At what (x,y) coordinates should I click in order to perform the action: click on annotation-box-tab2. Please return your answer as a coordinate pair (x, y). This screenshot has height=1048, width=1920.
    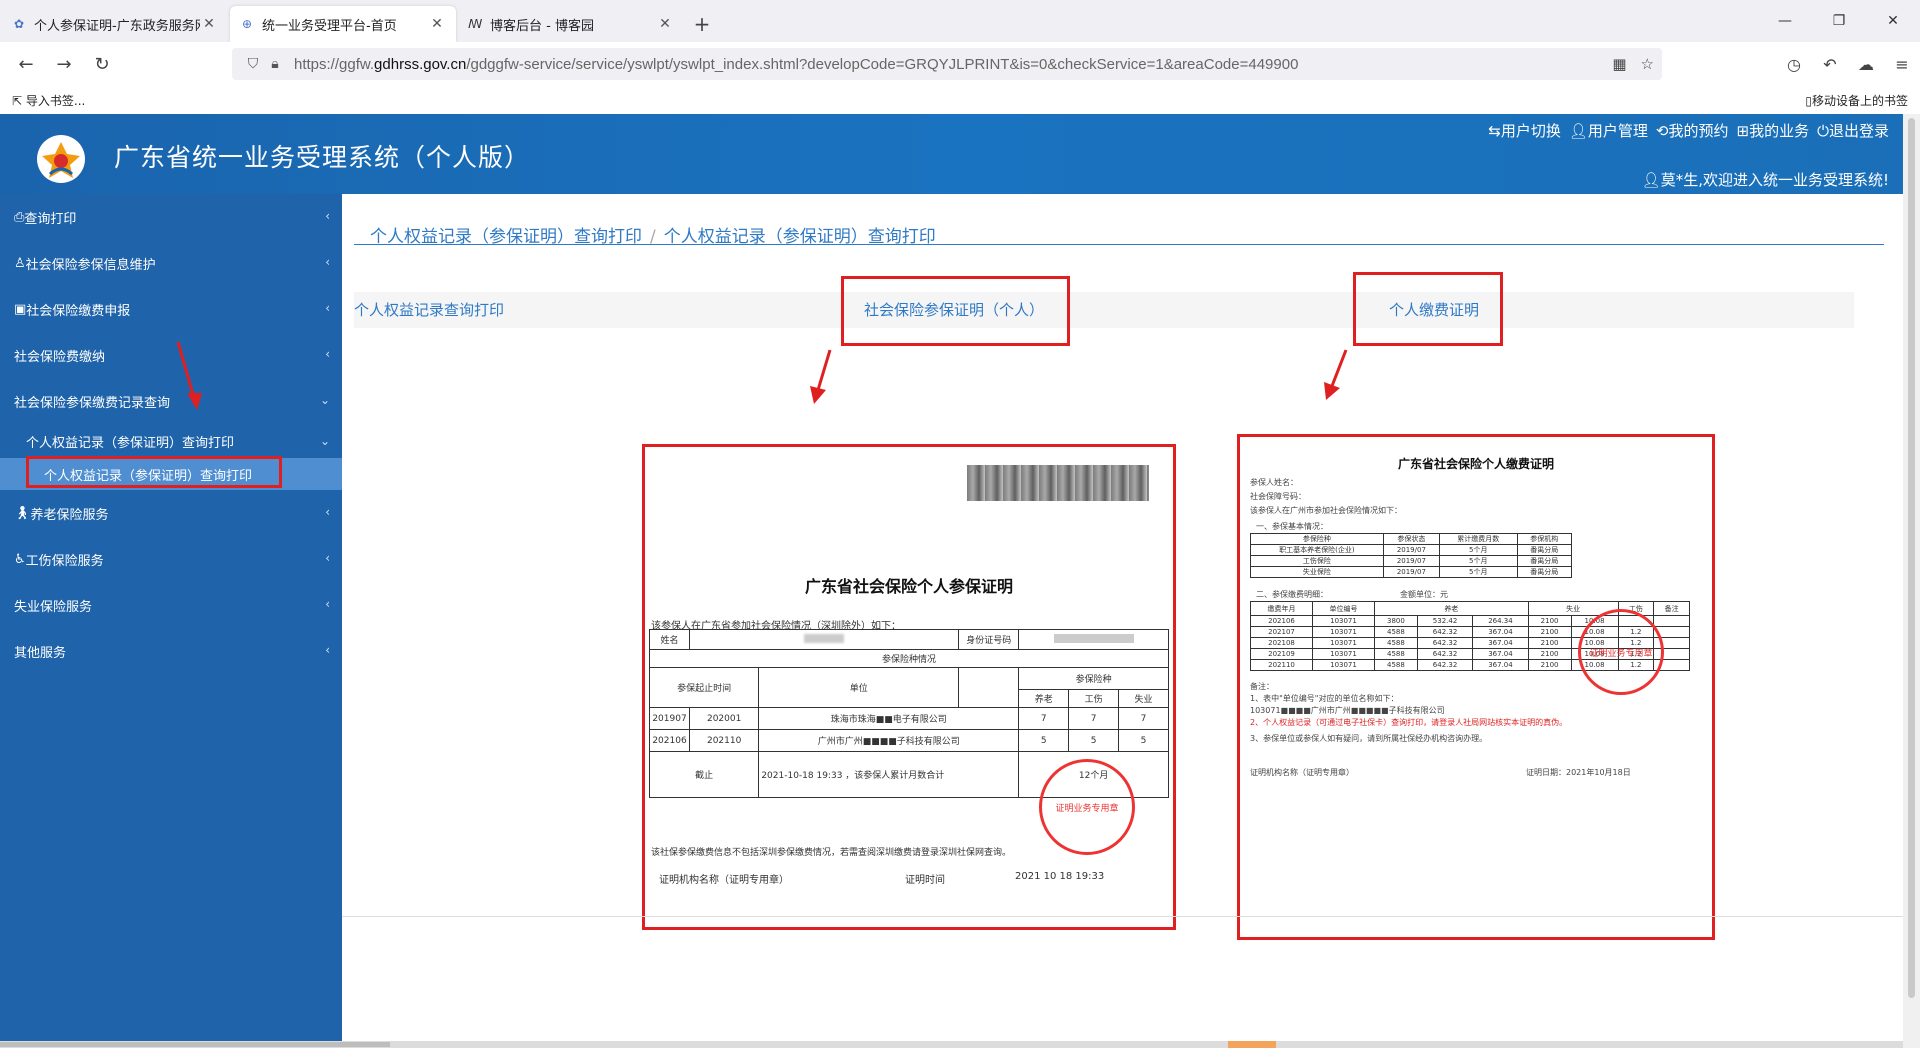
    Looking at the image, I should click on (955, 311).